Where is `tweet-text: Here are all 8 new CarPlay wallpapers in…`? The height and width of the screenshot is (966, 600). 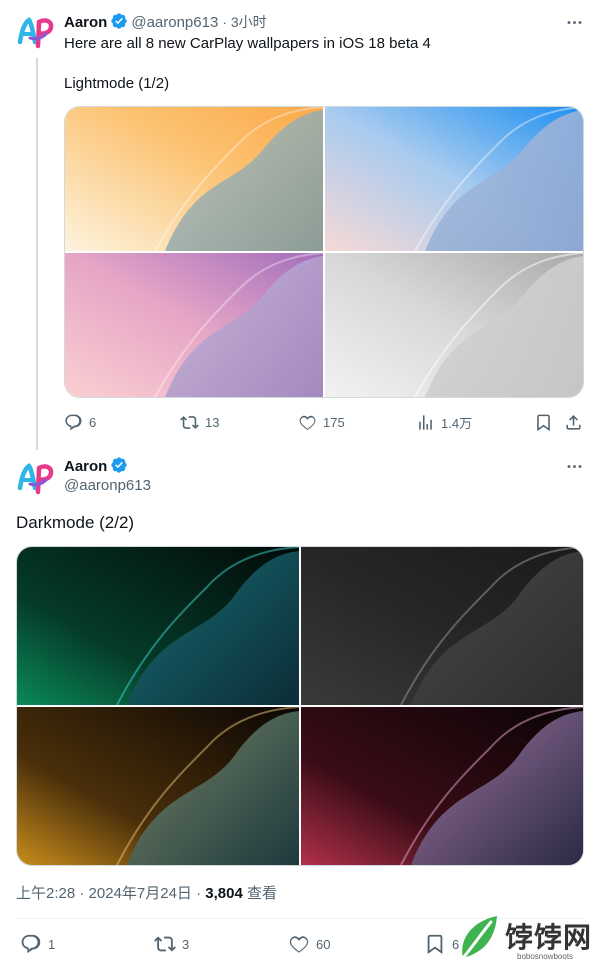 tweet-text: Here are all 8 new CarPlay wallpapers in… is located at coordinates (247, 43).